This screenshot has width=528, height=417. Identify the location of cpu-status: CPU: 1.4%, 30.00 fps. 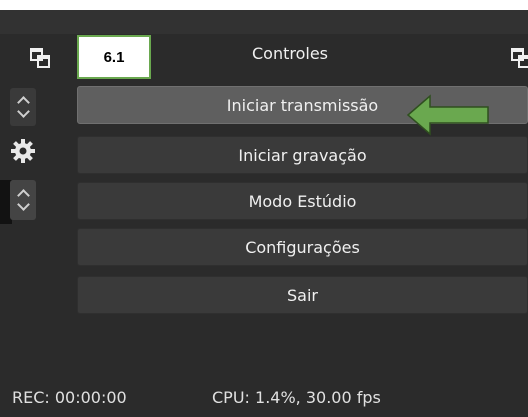
(296, 397).